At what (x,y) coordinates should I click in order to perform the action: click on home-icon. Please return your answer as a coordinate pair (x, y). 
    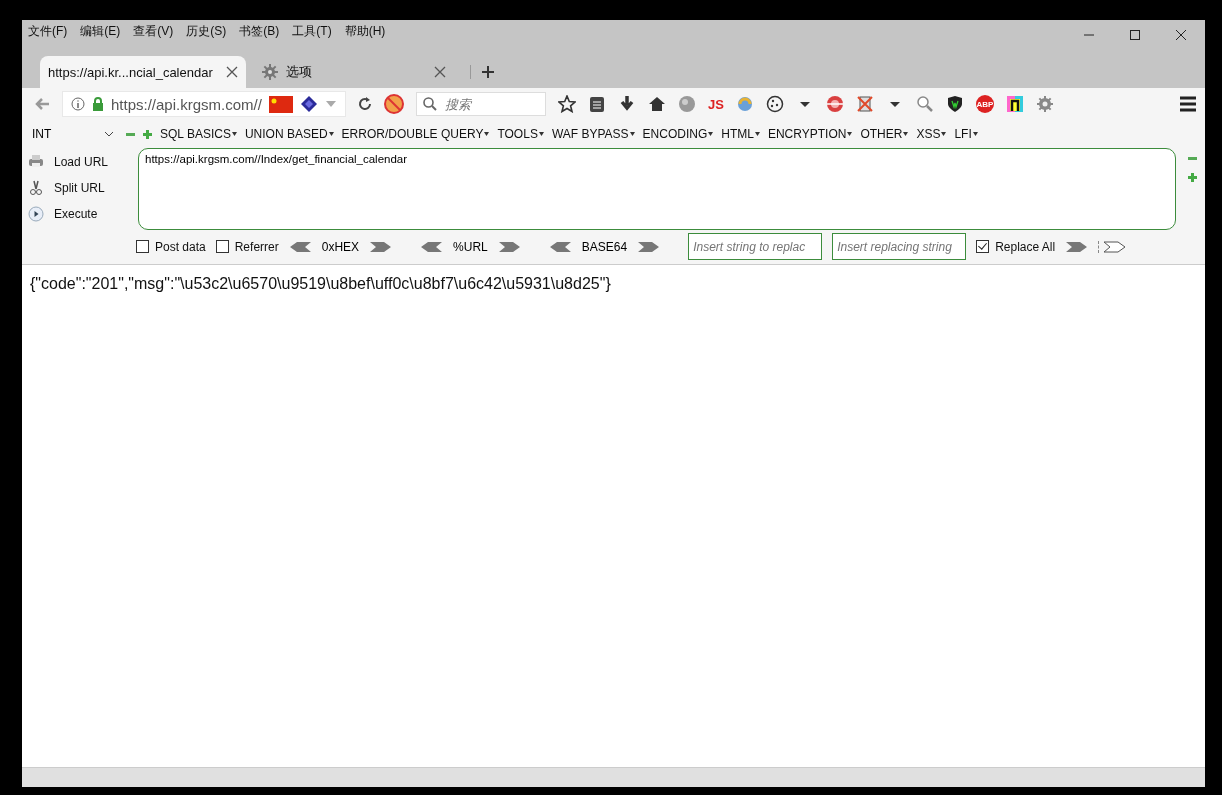
    Looking at the image, I should click on (657, 104).